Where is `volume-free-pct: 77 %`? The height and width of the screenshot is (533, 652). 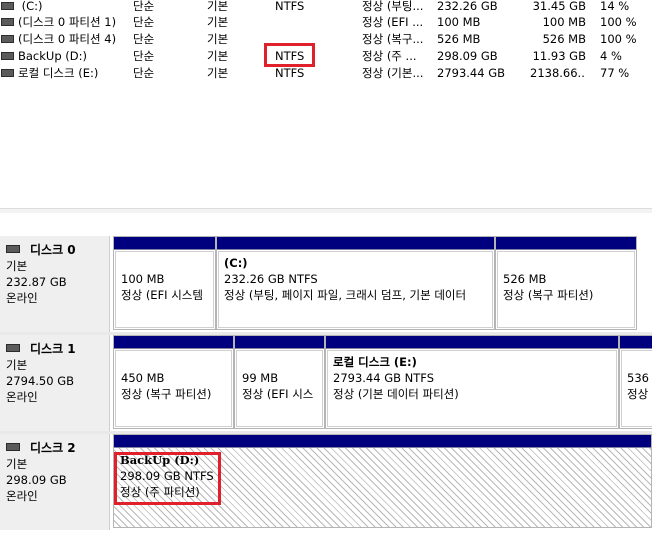
volume-free-pct: 77 % is located at coordinates (615, 73).